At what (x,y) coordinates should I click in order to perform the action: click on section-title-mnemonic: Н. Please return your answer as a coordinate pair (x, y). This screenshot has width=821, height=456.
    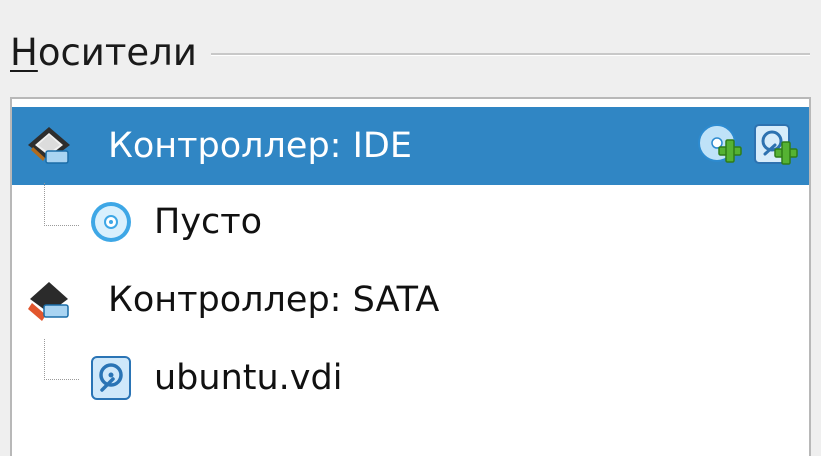
    Looking at the image, I should click on (24, 52).